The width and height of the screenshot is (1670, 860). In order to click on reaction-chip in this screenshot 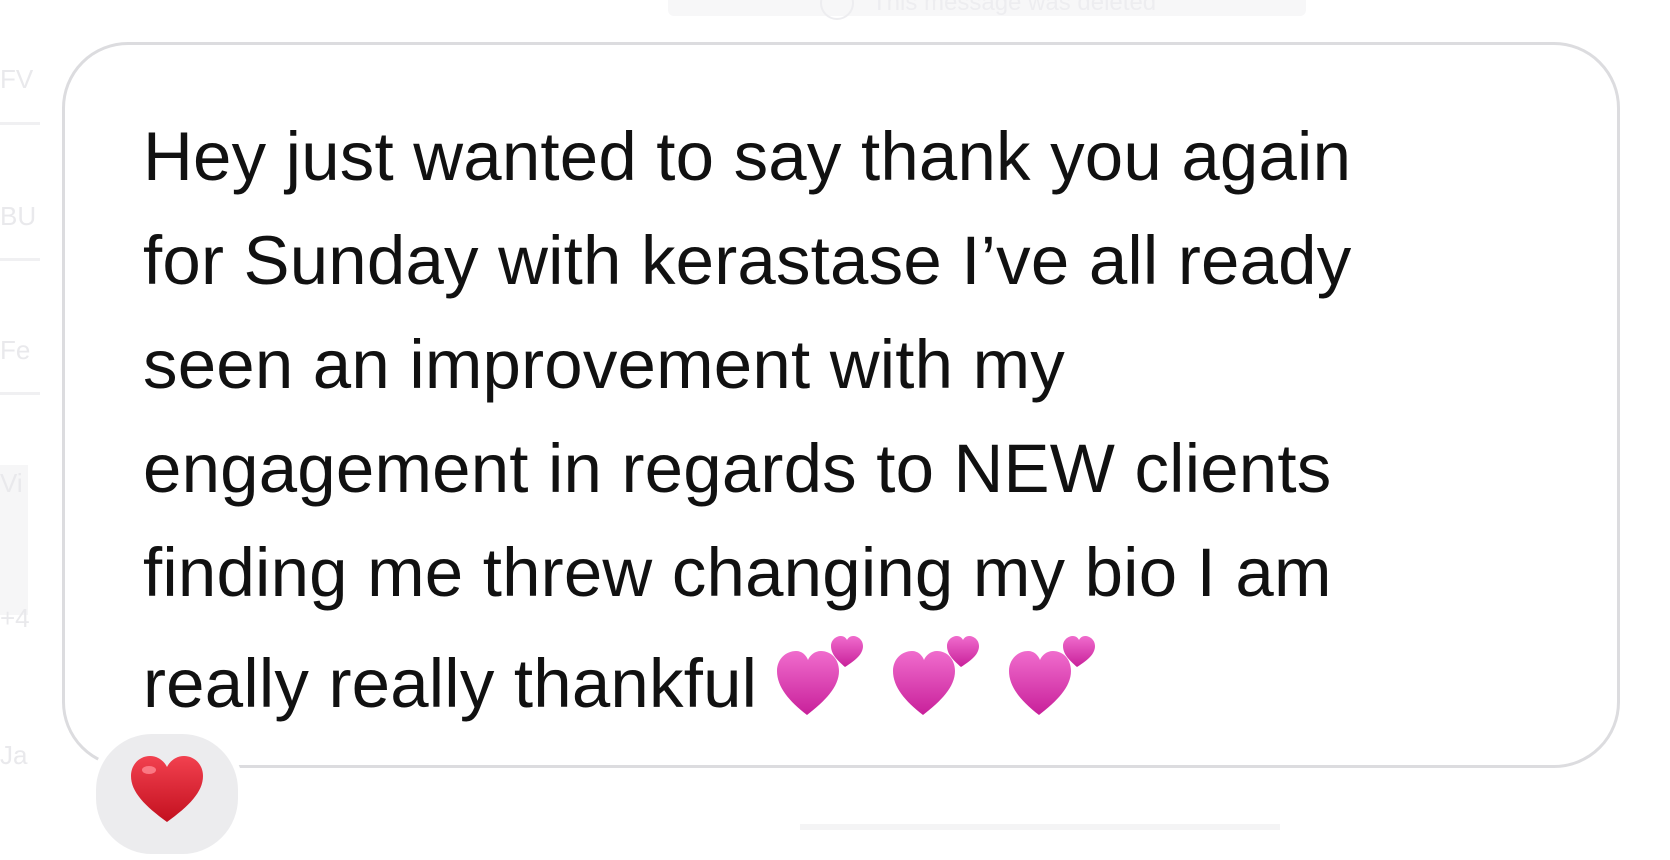, I will do `click(167, 794)`.